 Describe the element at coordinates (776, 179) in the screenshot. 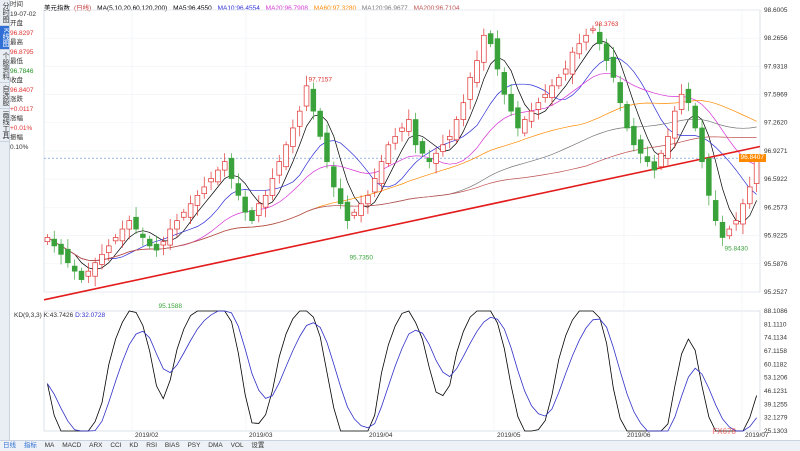

I see `price-axis-label: 96.5922` at that location.